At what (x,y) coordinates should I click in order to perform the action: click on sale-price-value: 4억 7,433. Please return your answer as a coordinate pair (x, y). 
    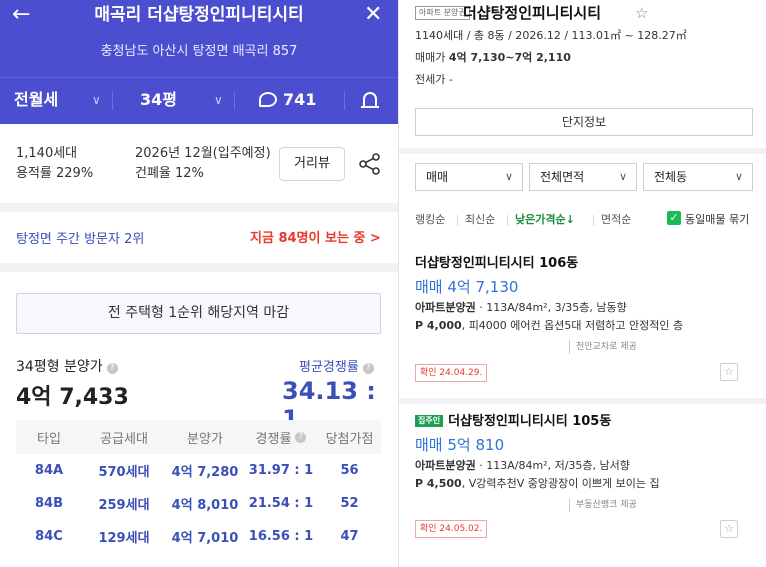
    Looking at the image, I should click on (72, 397).